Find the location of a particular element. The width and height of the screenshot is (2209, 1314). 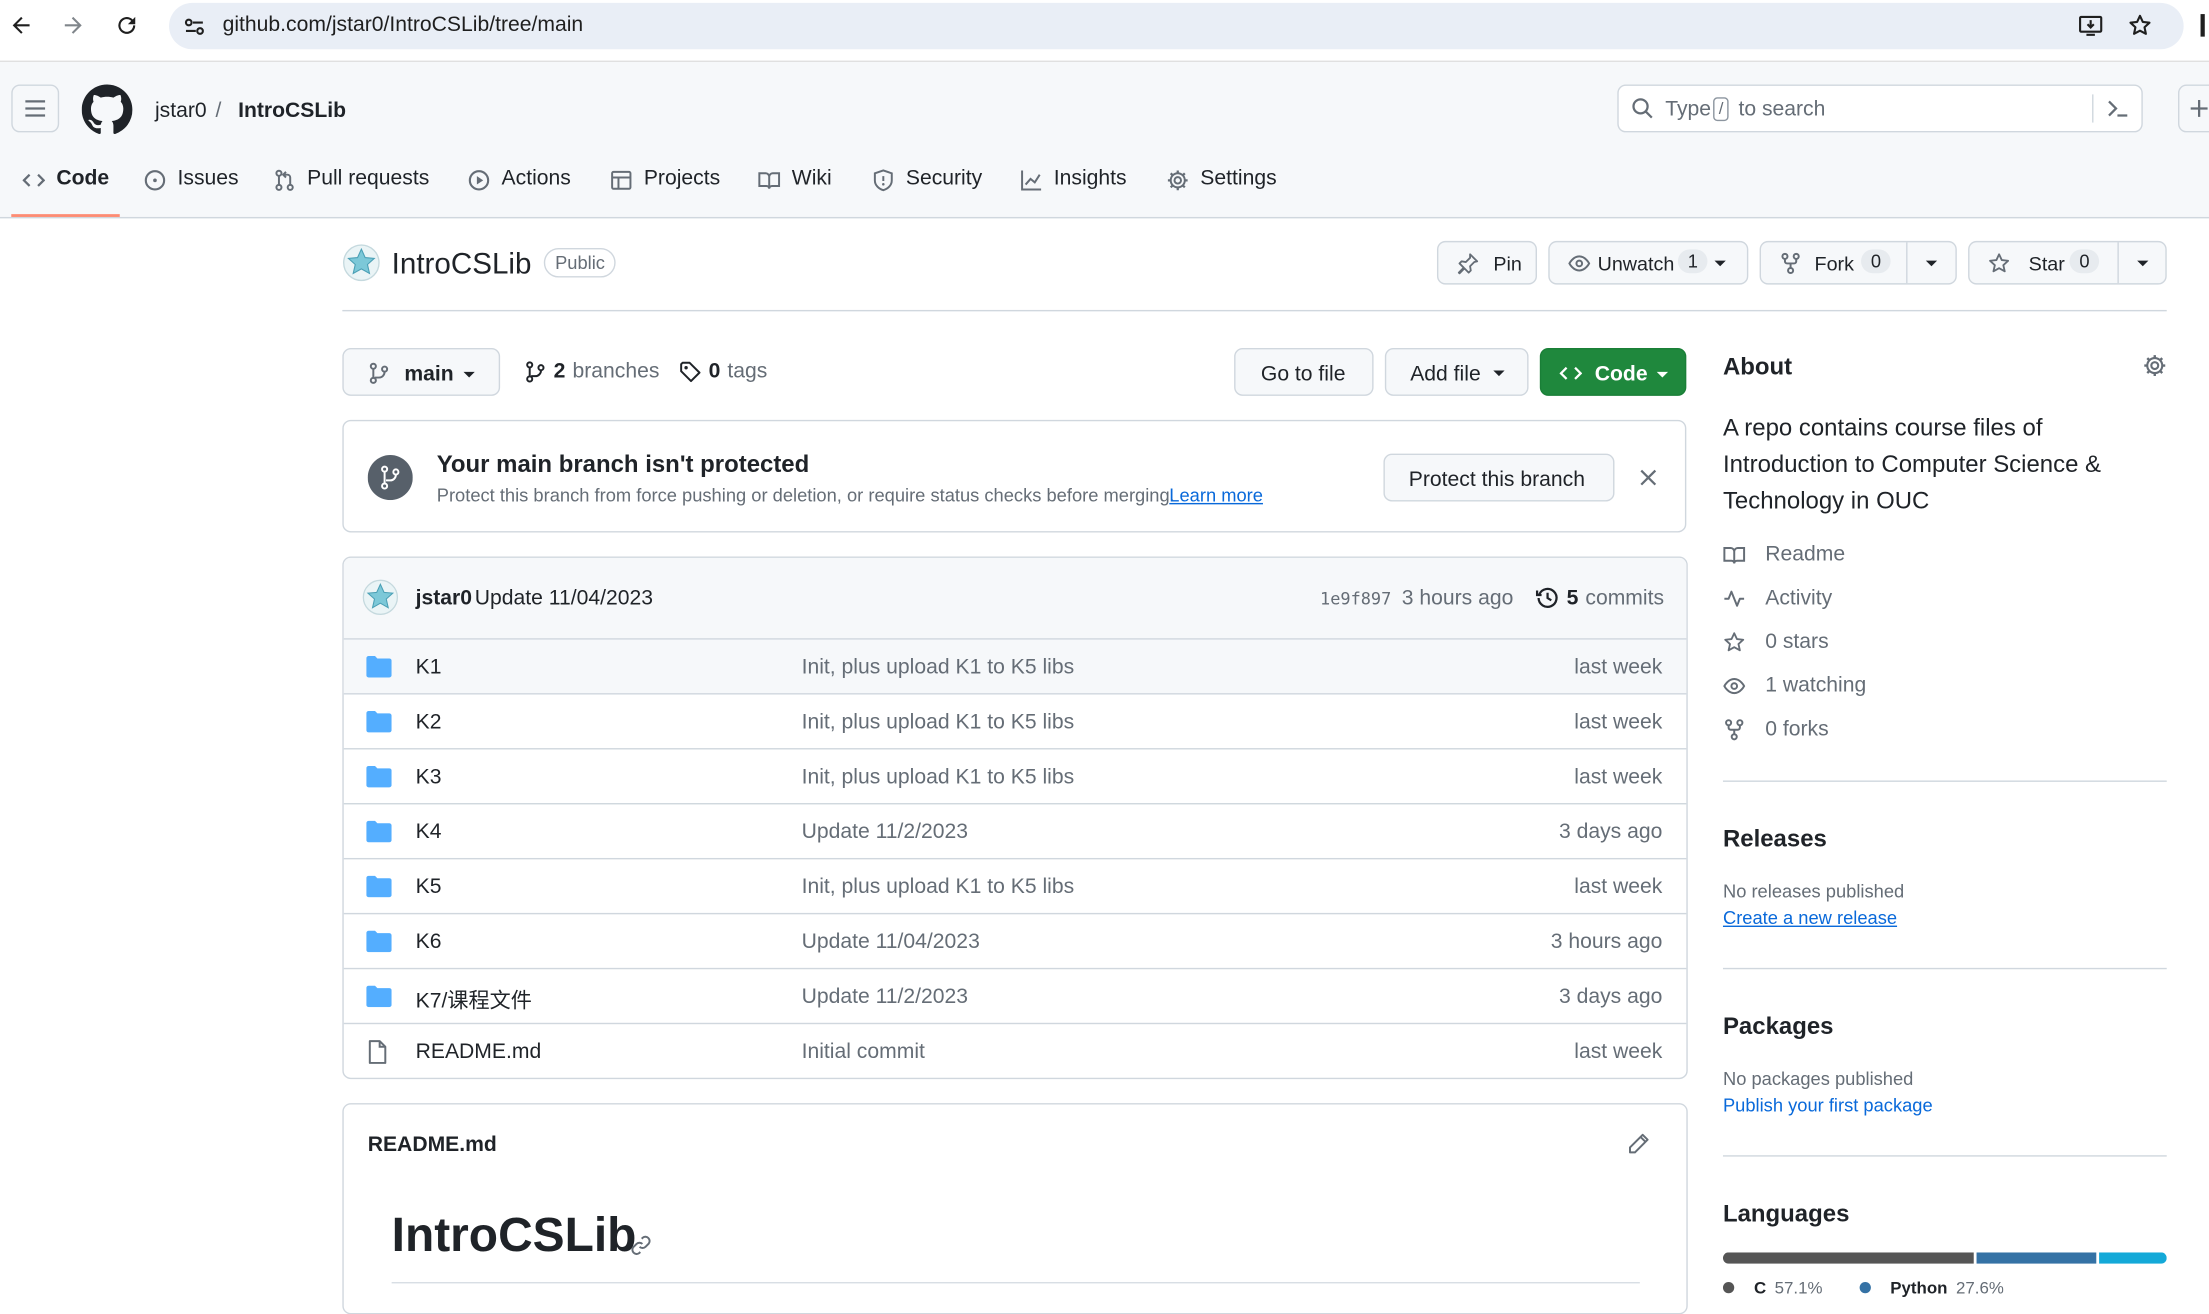

language-item: Python 27.6% is located at coordinates (1931, 1288).